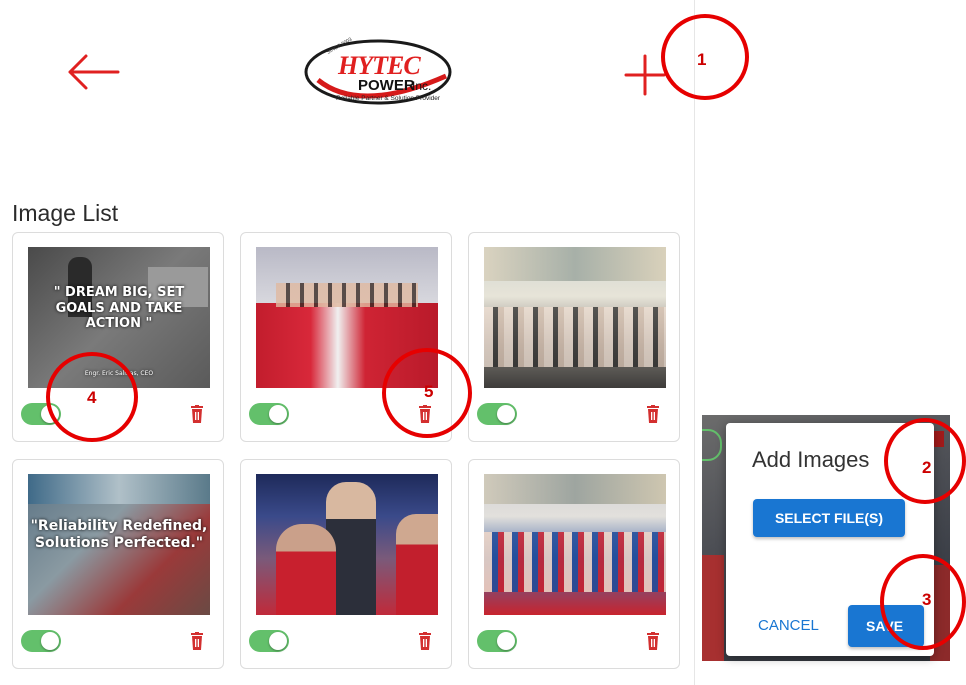 The height and width of the screenshot is (685, 966). Describe the element at coordinates (927, 467) in the screenshot. I see `annotation-number: 2` at that location.